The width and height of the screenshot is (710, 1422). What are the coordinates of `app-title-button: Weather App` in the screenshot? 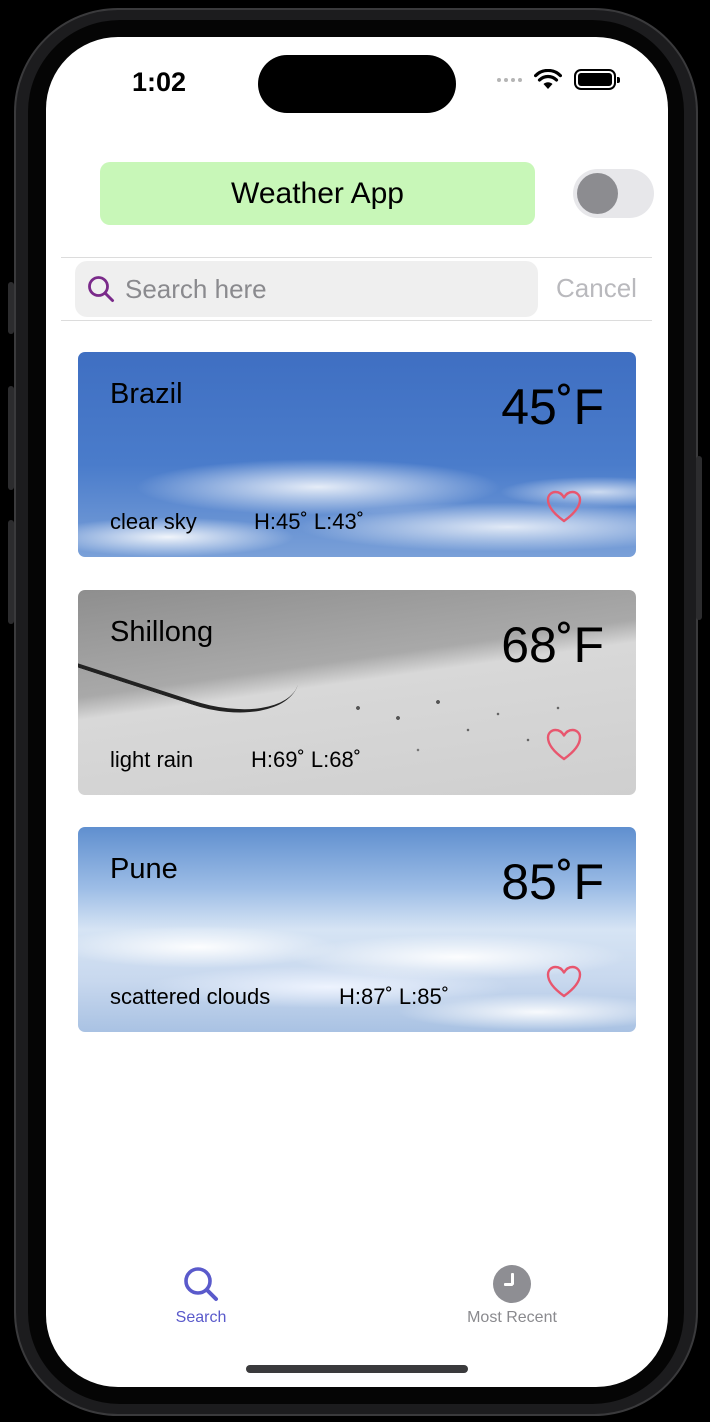 It's located at (317, 193).